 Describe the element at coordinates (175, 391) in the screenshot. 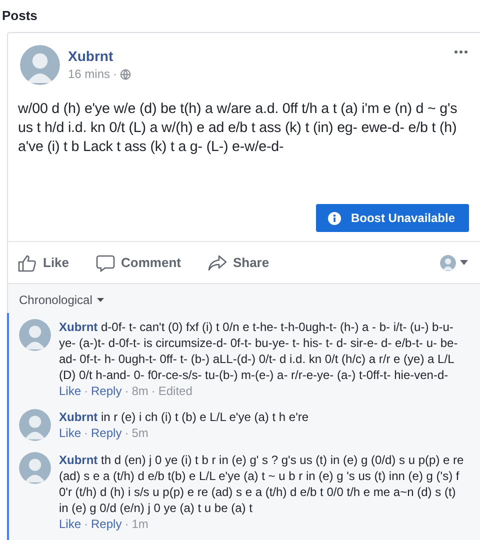

I see `edited-label: Edited` at that location.